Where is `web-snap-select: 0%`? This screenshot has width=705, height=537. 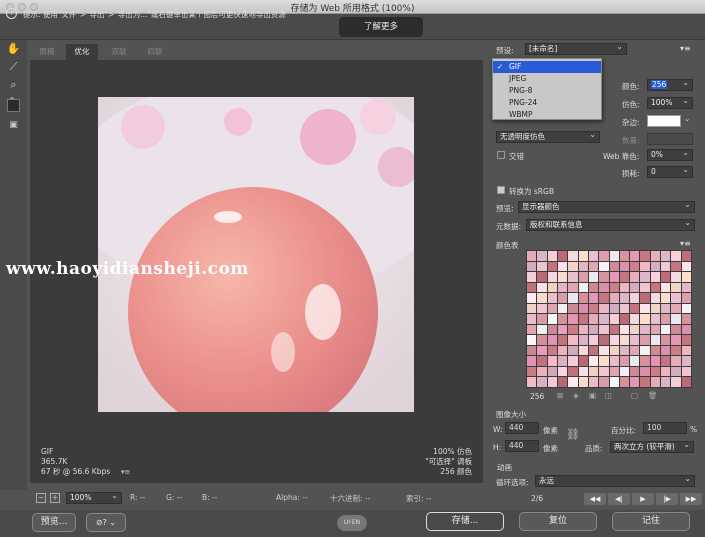
web-snap-select: 0% is located at coordinates (670, 154).